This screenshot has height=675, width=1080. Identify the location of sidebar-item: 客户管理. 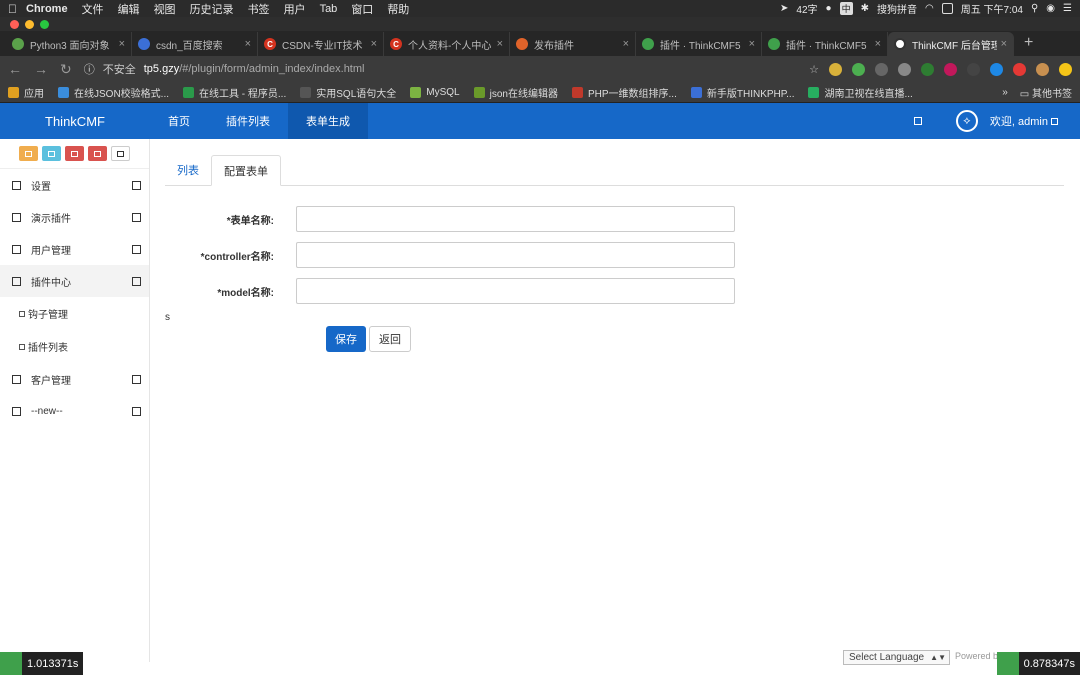
(74, 379).